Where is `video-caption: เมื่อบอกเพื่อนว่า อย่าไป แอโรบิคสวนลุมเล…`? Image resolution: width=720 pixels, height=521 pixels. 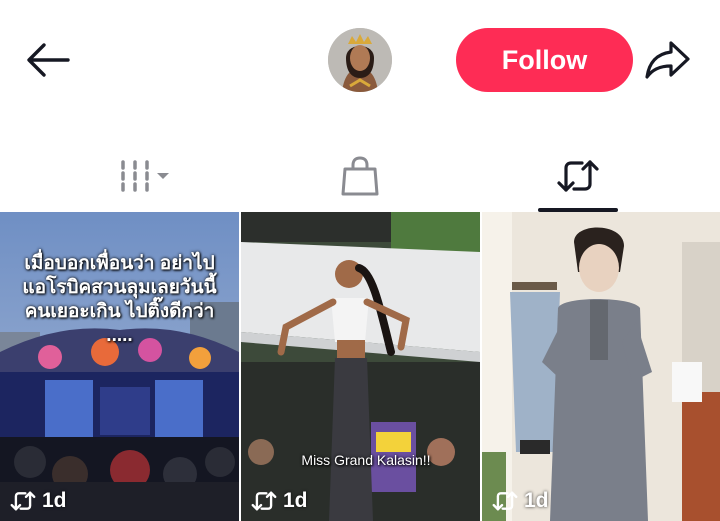
video-caption: เมื่อบอกเพื่อนว่า อย่าไป แอโรบิคสวนลุมเล… is located at coordinates (119, 299).